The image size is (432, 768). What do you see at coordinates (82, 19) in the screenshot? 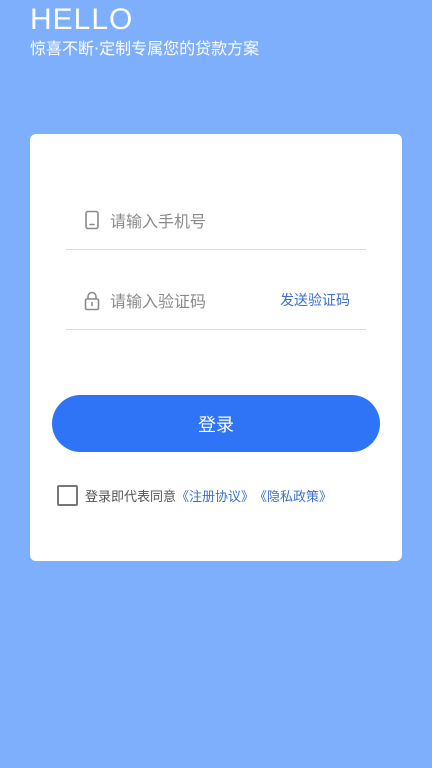
I see `hero-title: HELLO` at bounding box center [82, 19].